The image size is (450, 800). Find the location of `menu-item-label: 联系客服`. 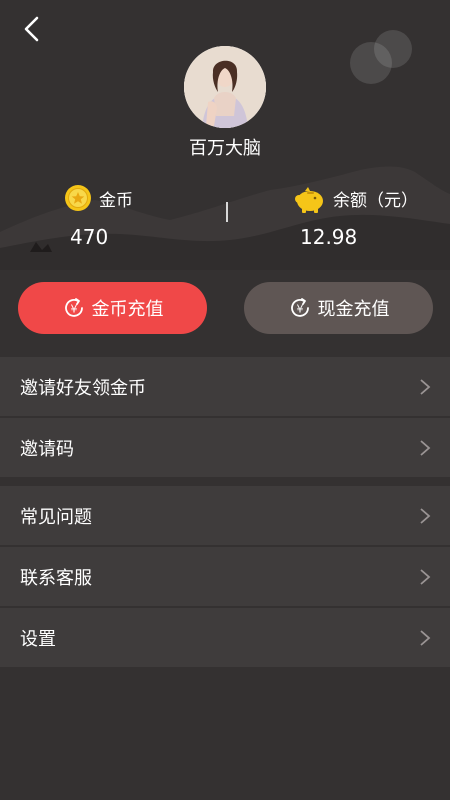

menu-item-label: 联系客服 is located at coordinates (56, 578).